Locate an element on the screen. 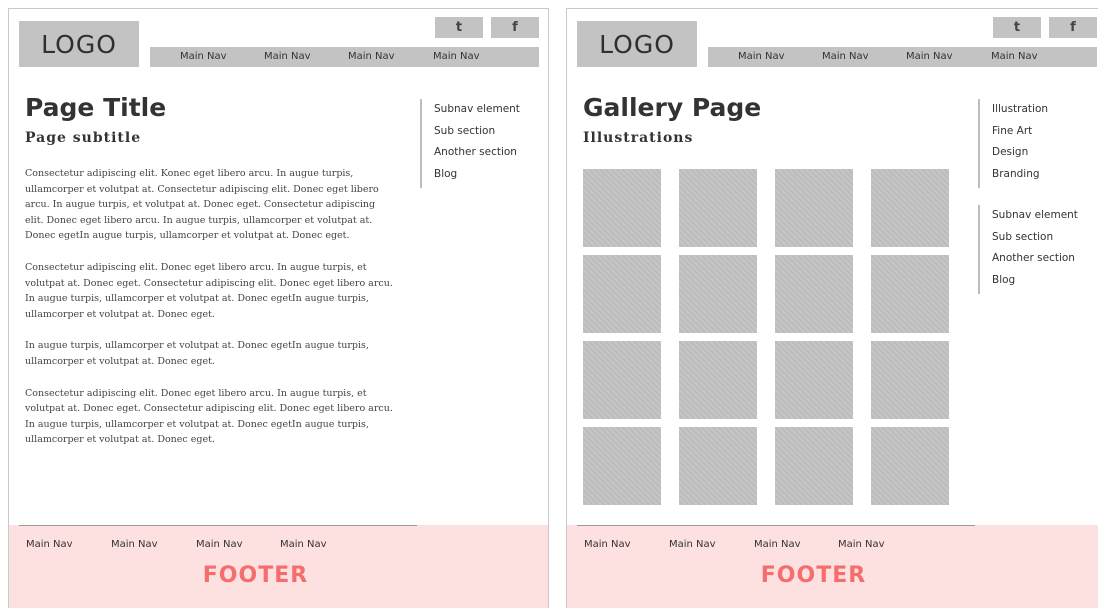  page-subtitle: Illustrations is located at coordinates (638, 138).